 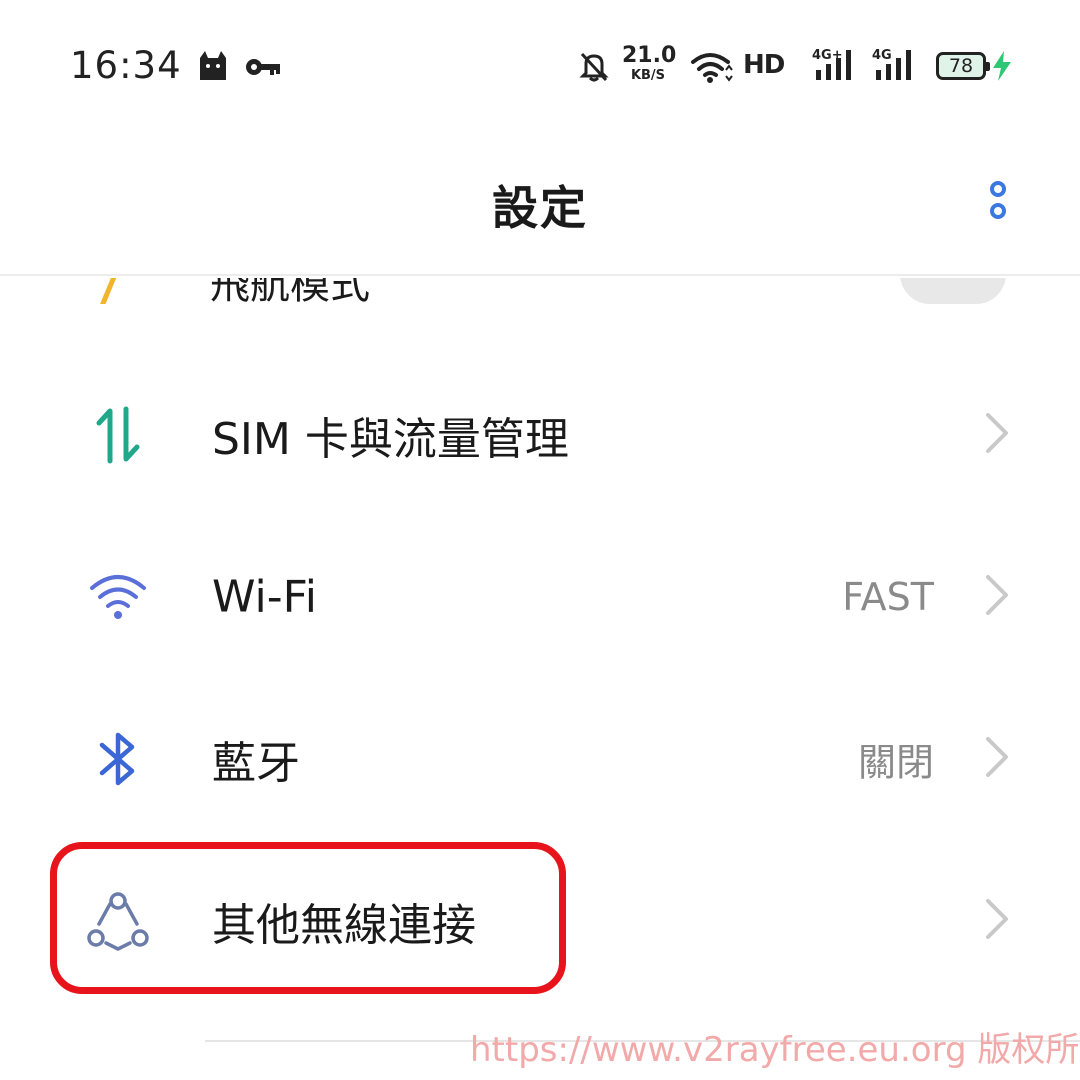 I want to click on sim-data-icon, so click(x=118, y=435).